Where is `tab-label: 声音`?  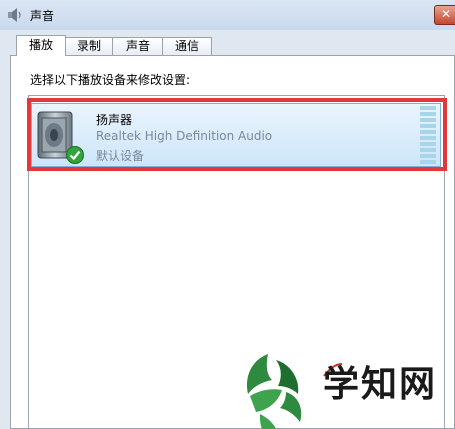
tab-label: 声音 is located at coordinates (137, 46).